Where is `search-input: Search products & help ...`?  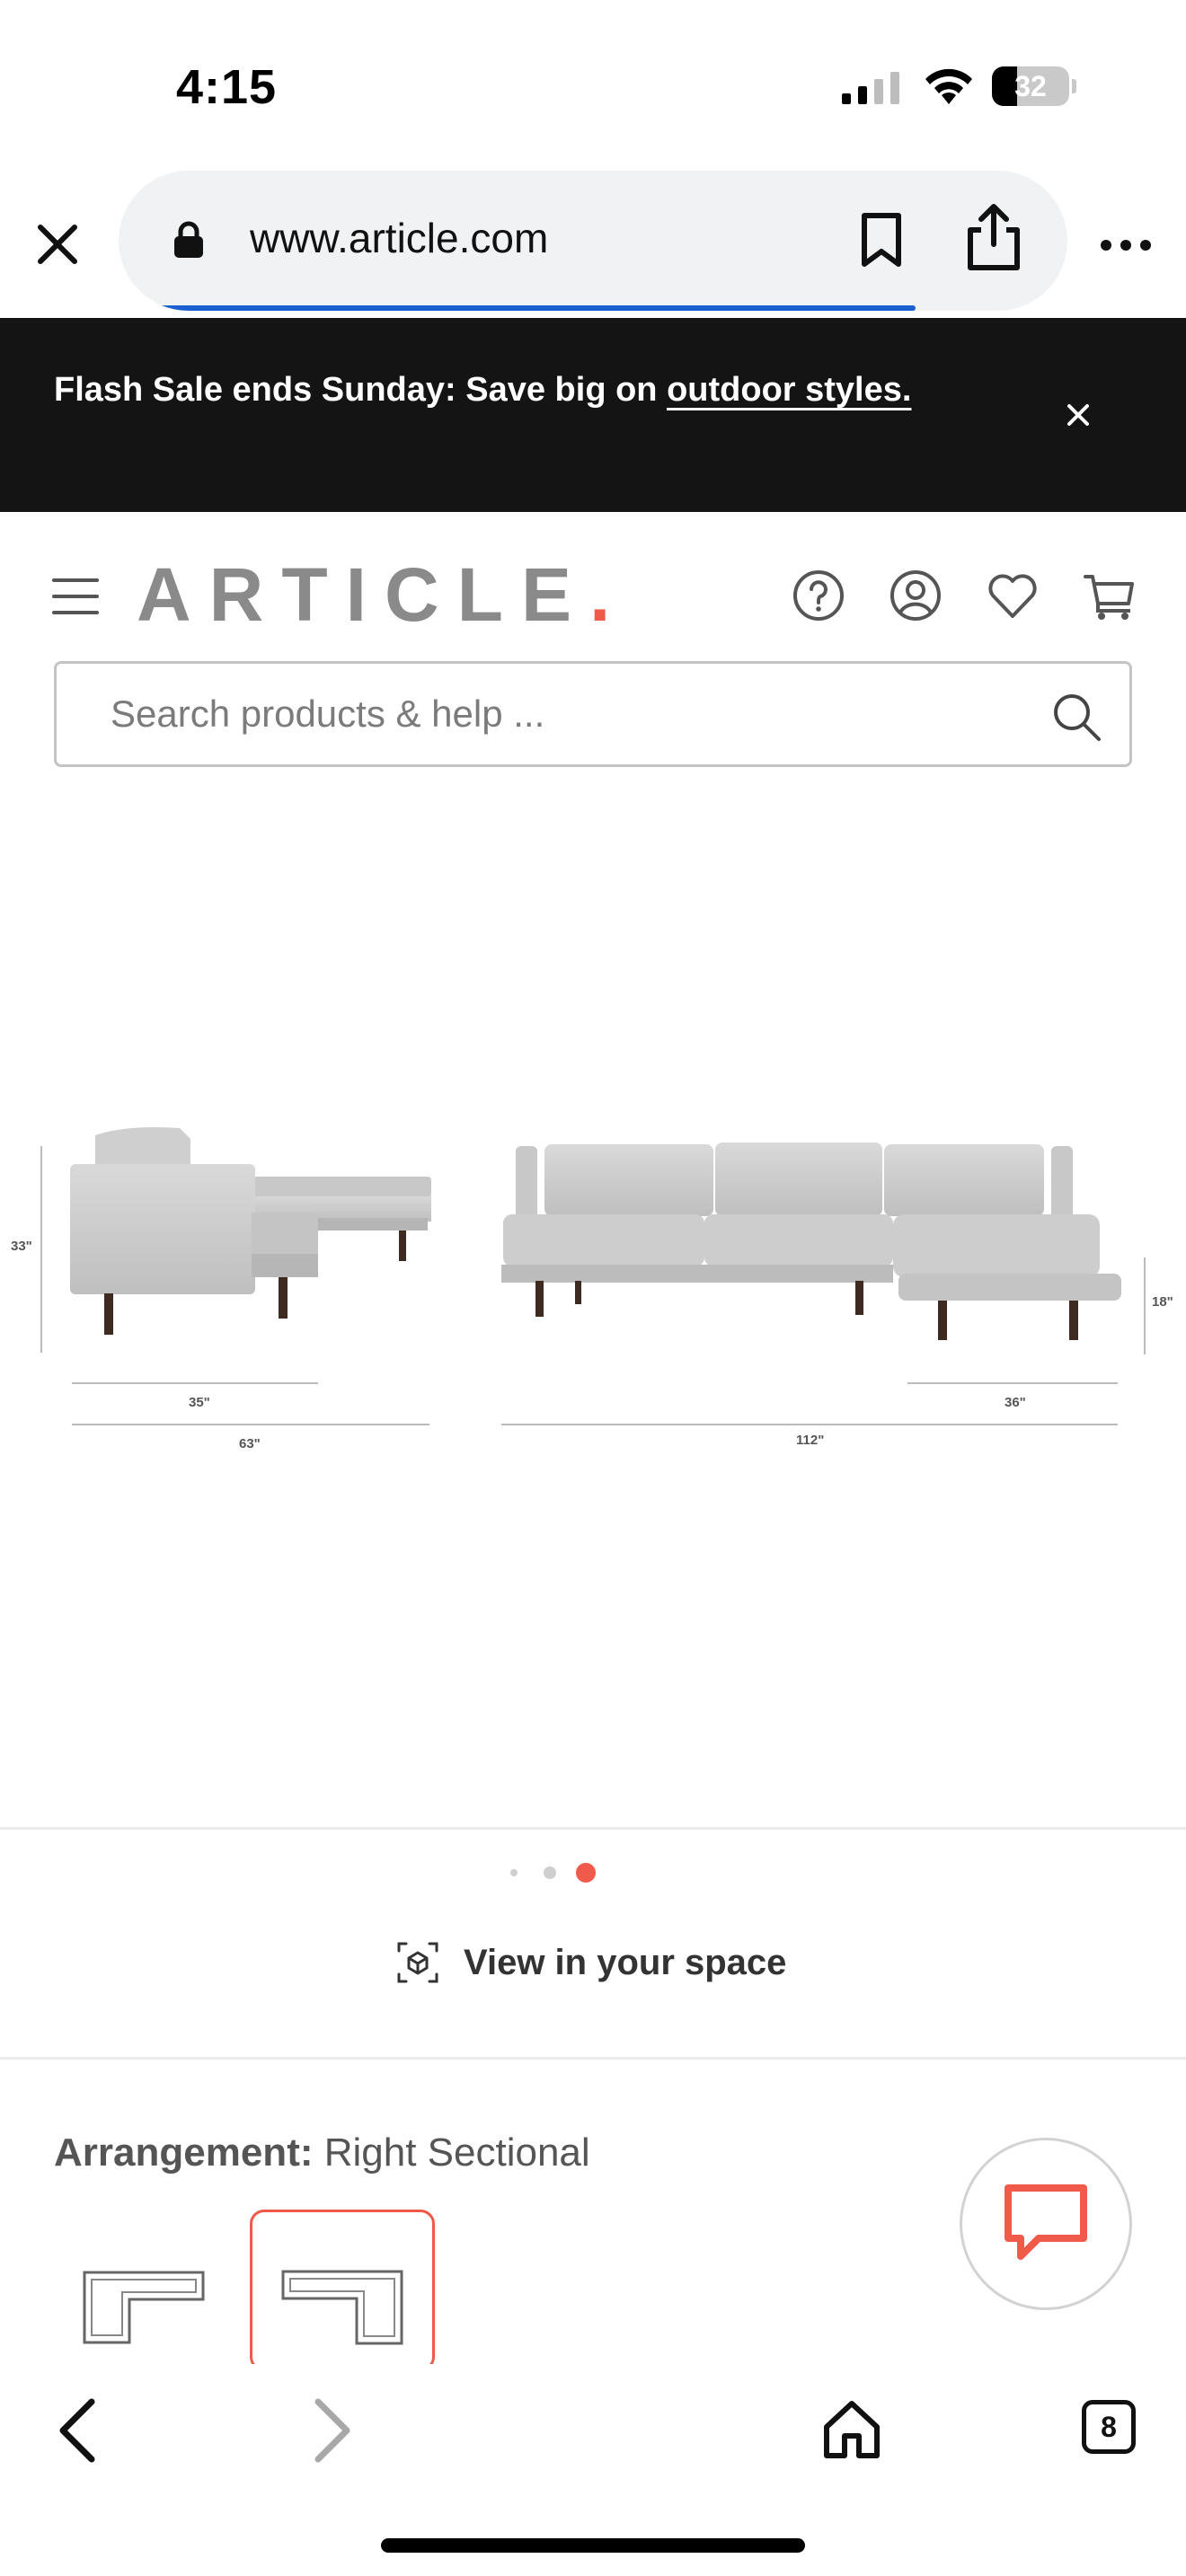
search-input: Search products & help ... is located at coordinates (593, 714).